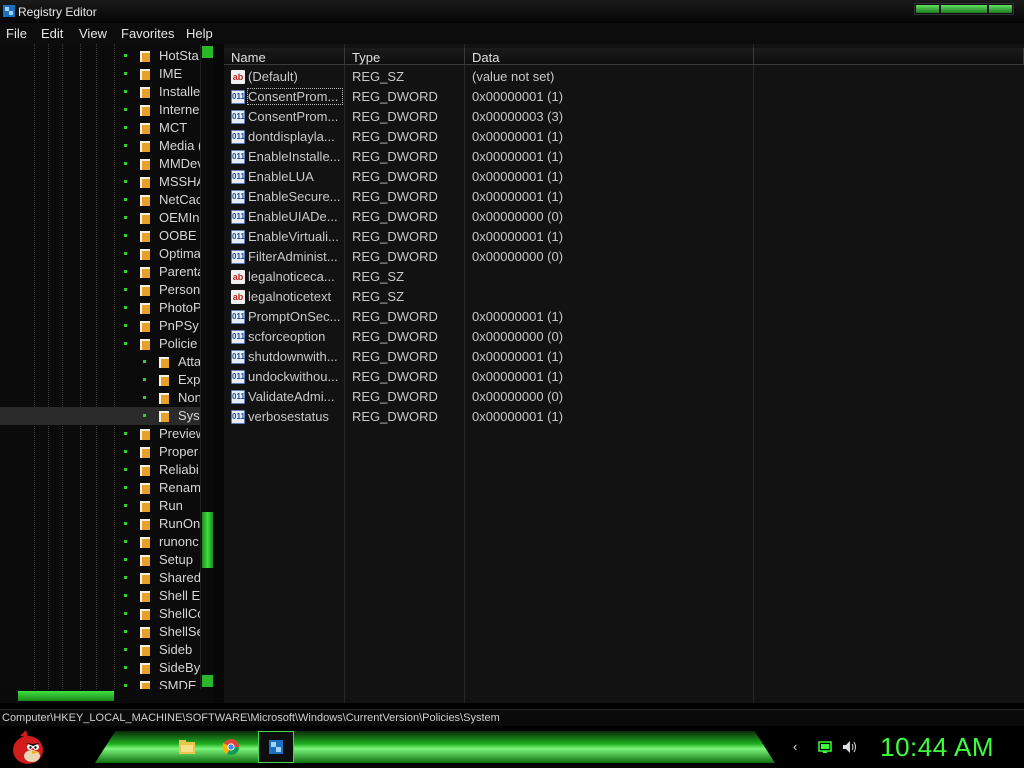 The image size is (1024, 768). I want to click on tree-item: ShellCo, so click(100, 614).